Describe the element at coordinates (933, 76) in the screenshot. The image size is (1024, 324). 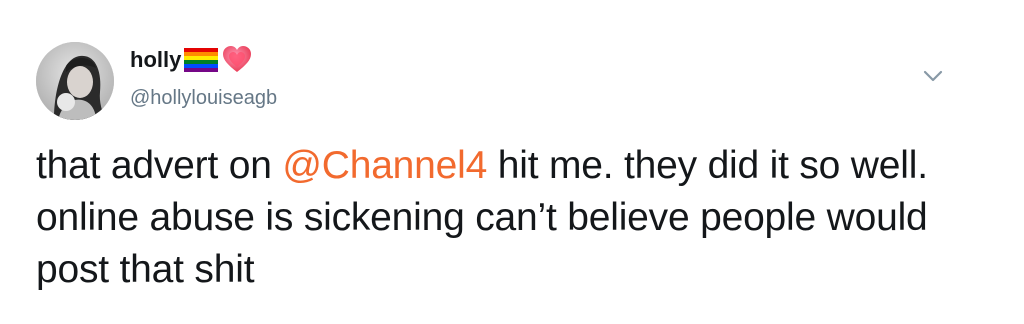
I see `chevron-down-icon` at that location.